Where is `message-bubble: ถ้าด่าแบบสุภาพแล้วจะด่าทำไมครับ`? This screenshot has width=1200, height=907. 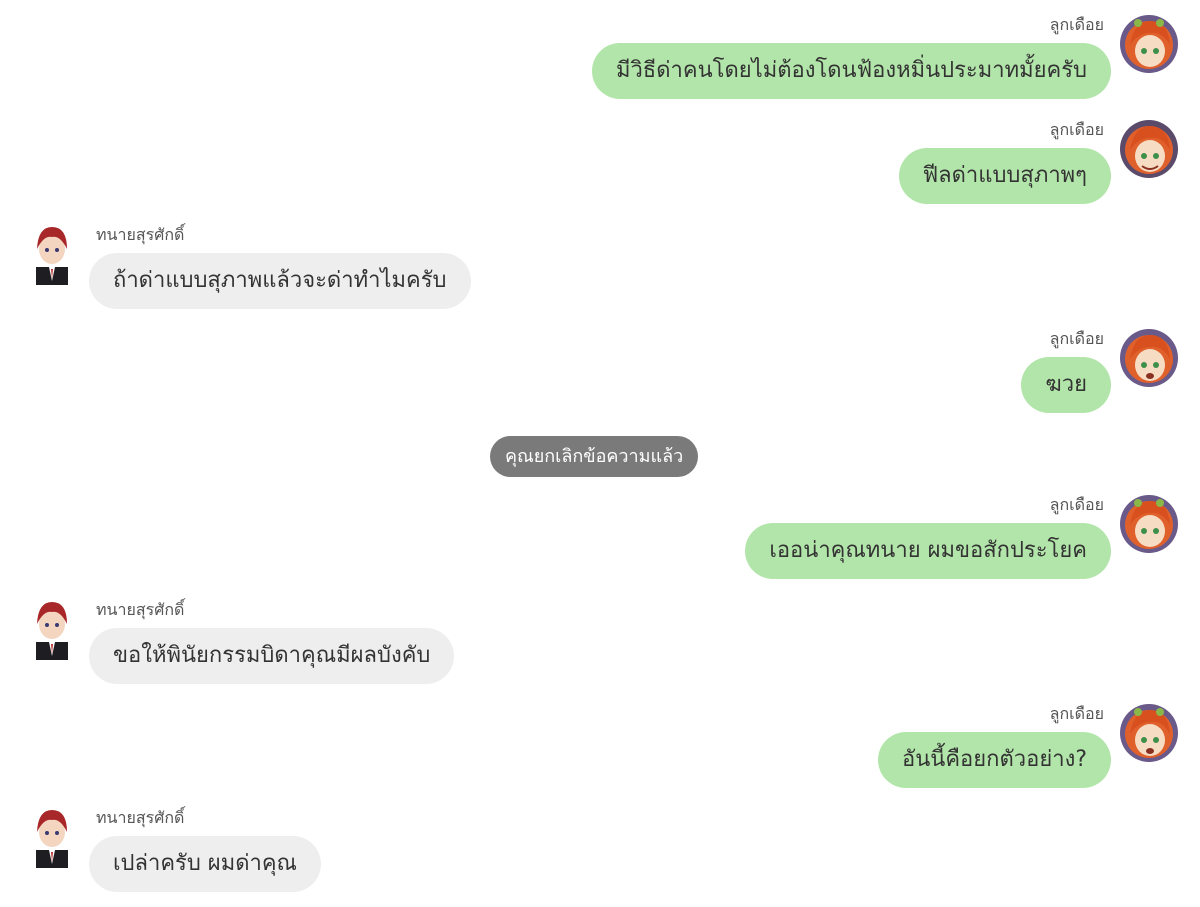
message-bubble: ถ้าด่าแบบสุภาพแล้วจะด่าทำไมครับ is located at coordinates (280, 281).